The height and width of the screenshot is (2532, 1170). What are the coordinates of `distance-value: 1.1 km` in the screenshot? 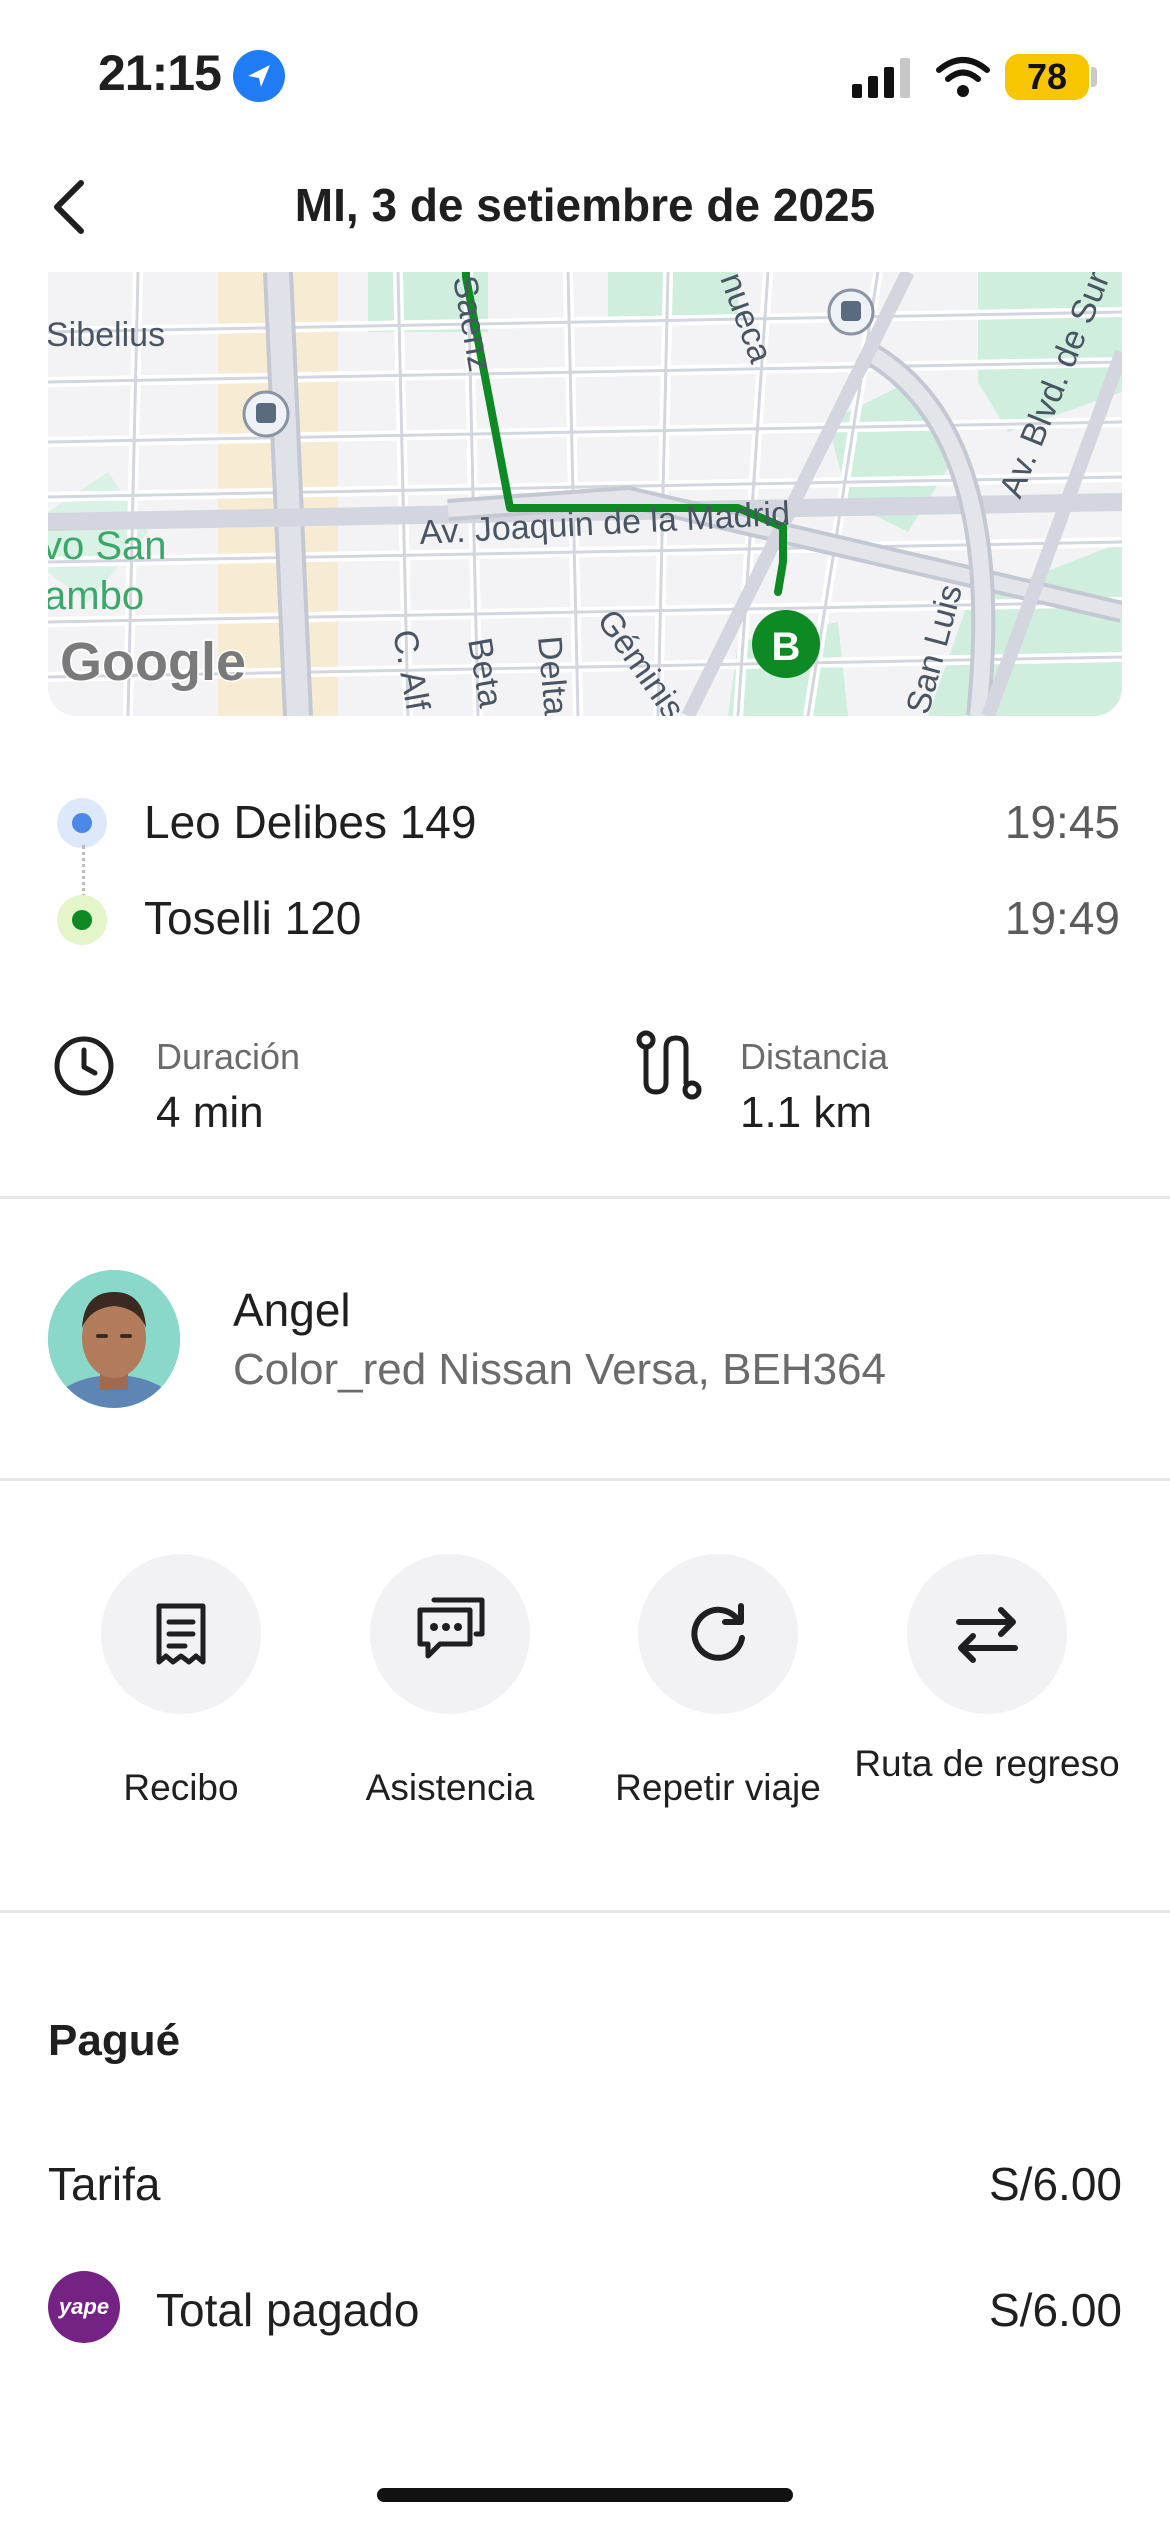 It's located at (806, 1112).